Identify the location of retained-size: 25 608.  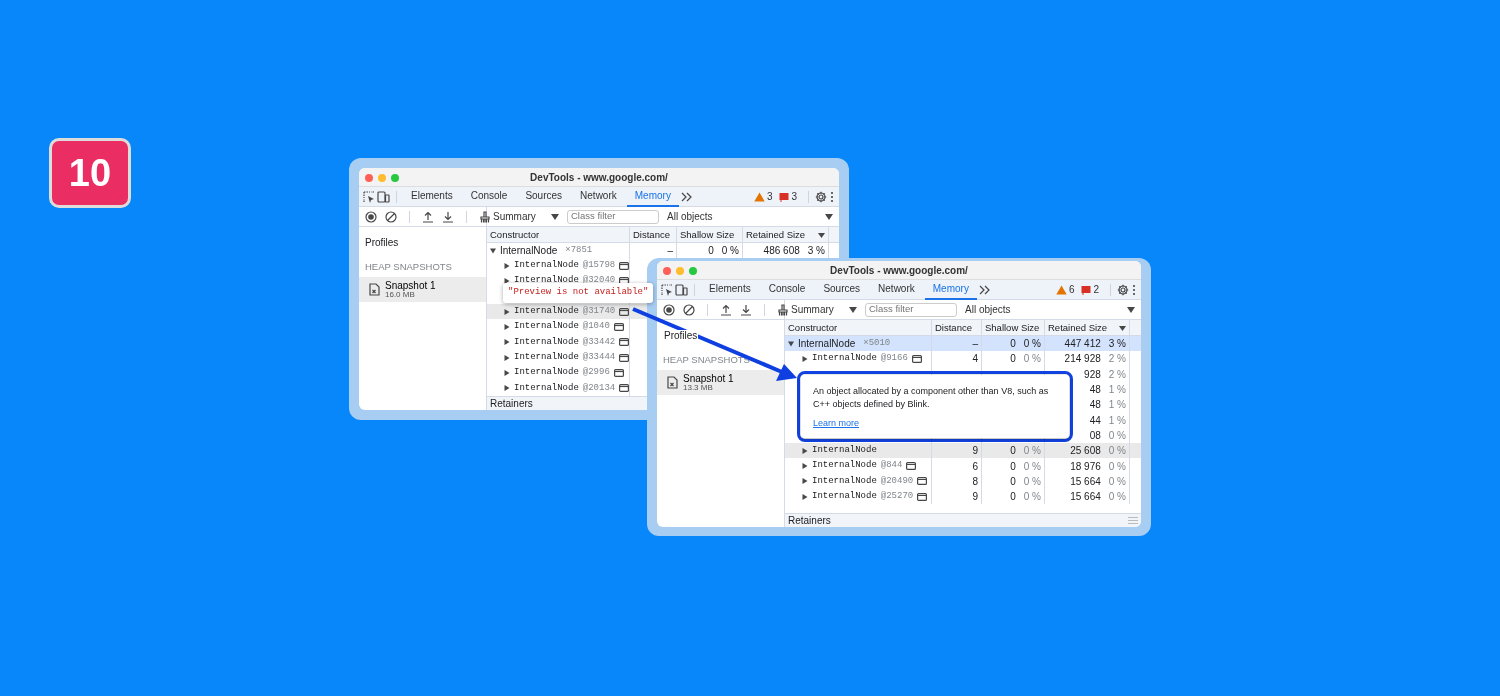
(1085, 451).